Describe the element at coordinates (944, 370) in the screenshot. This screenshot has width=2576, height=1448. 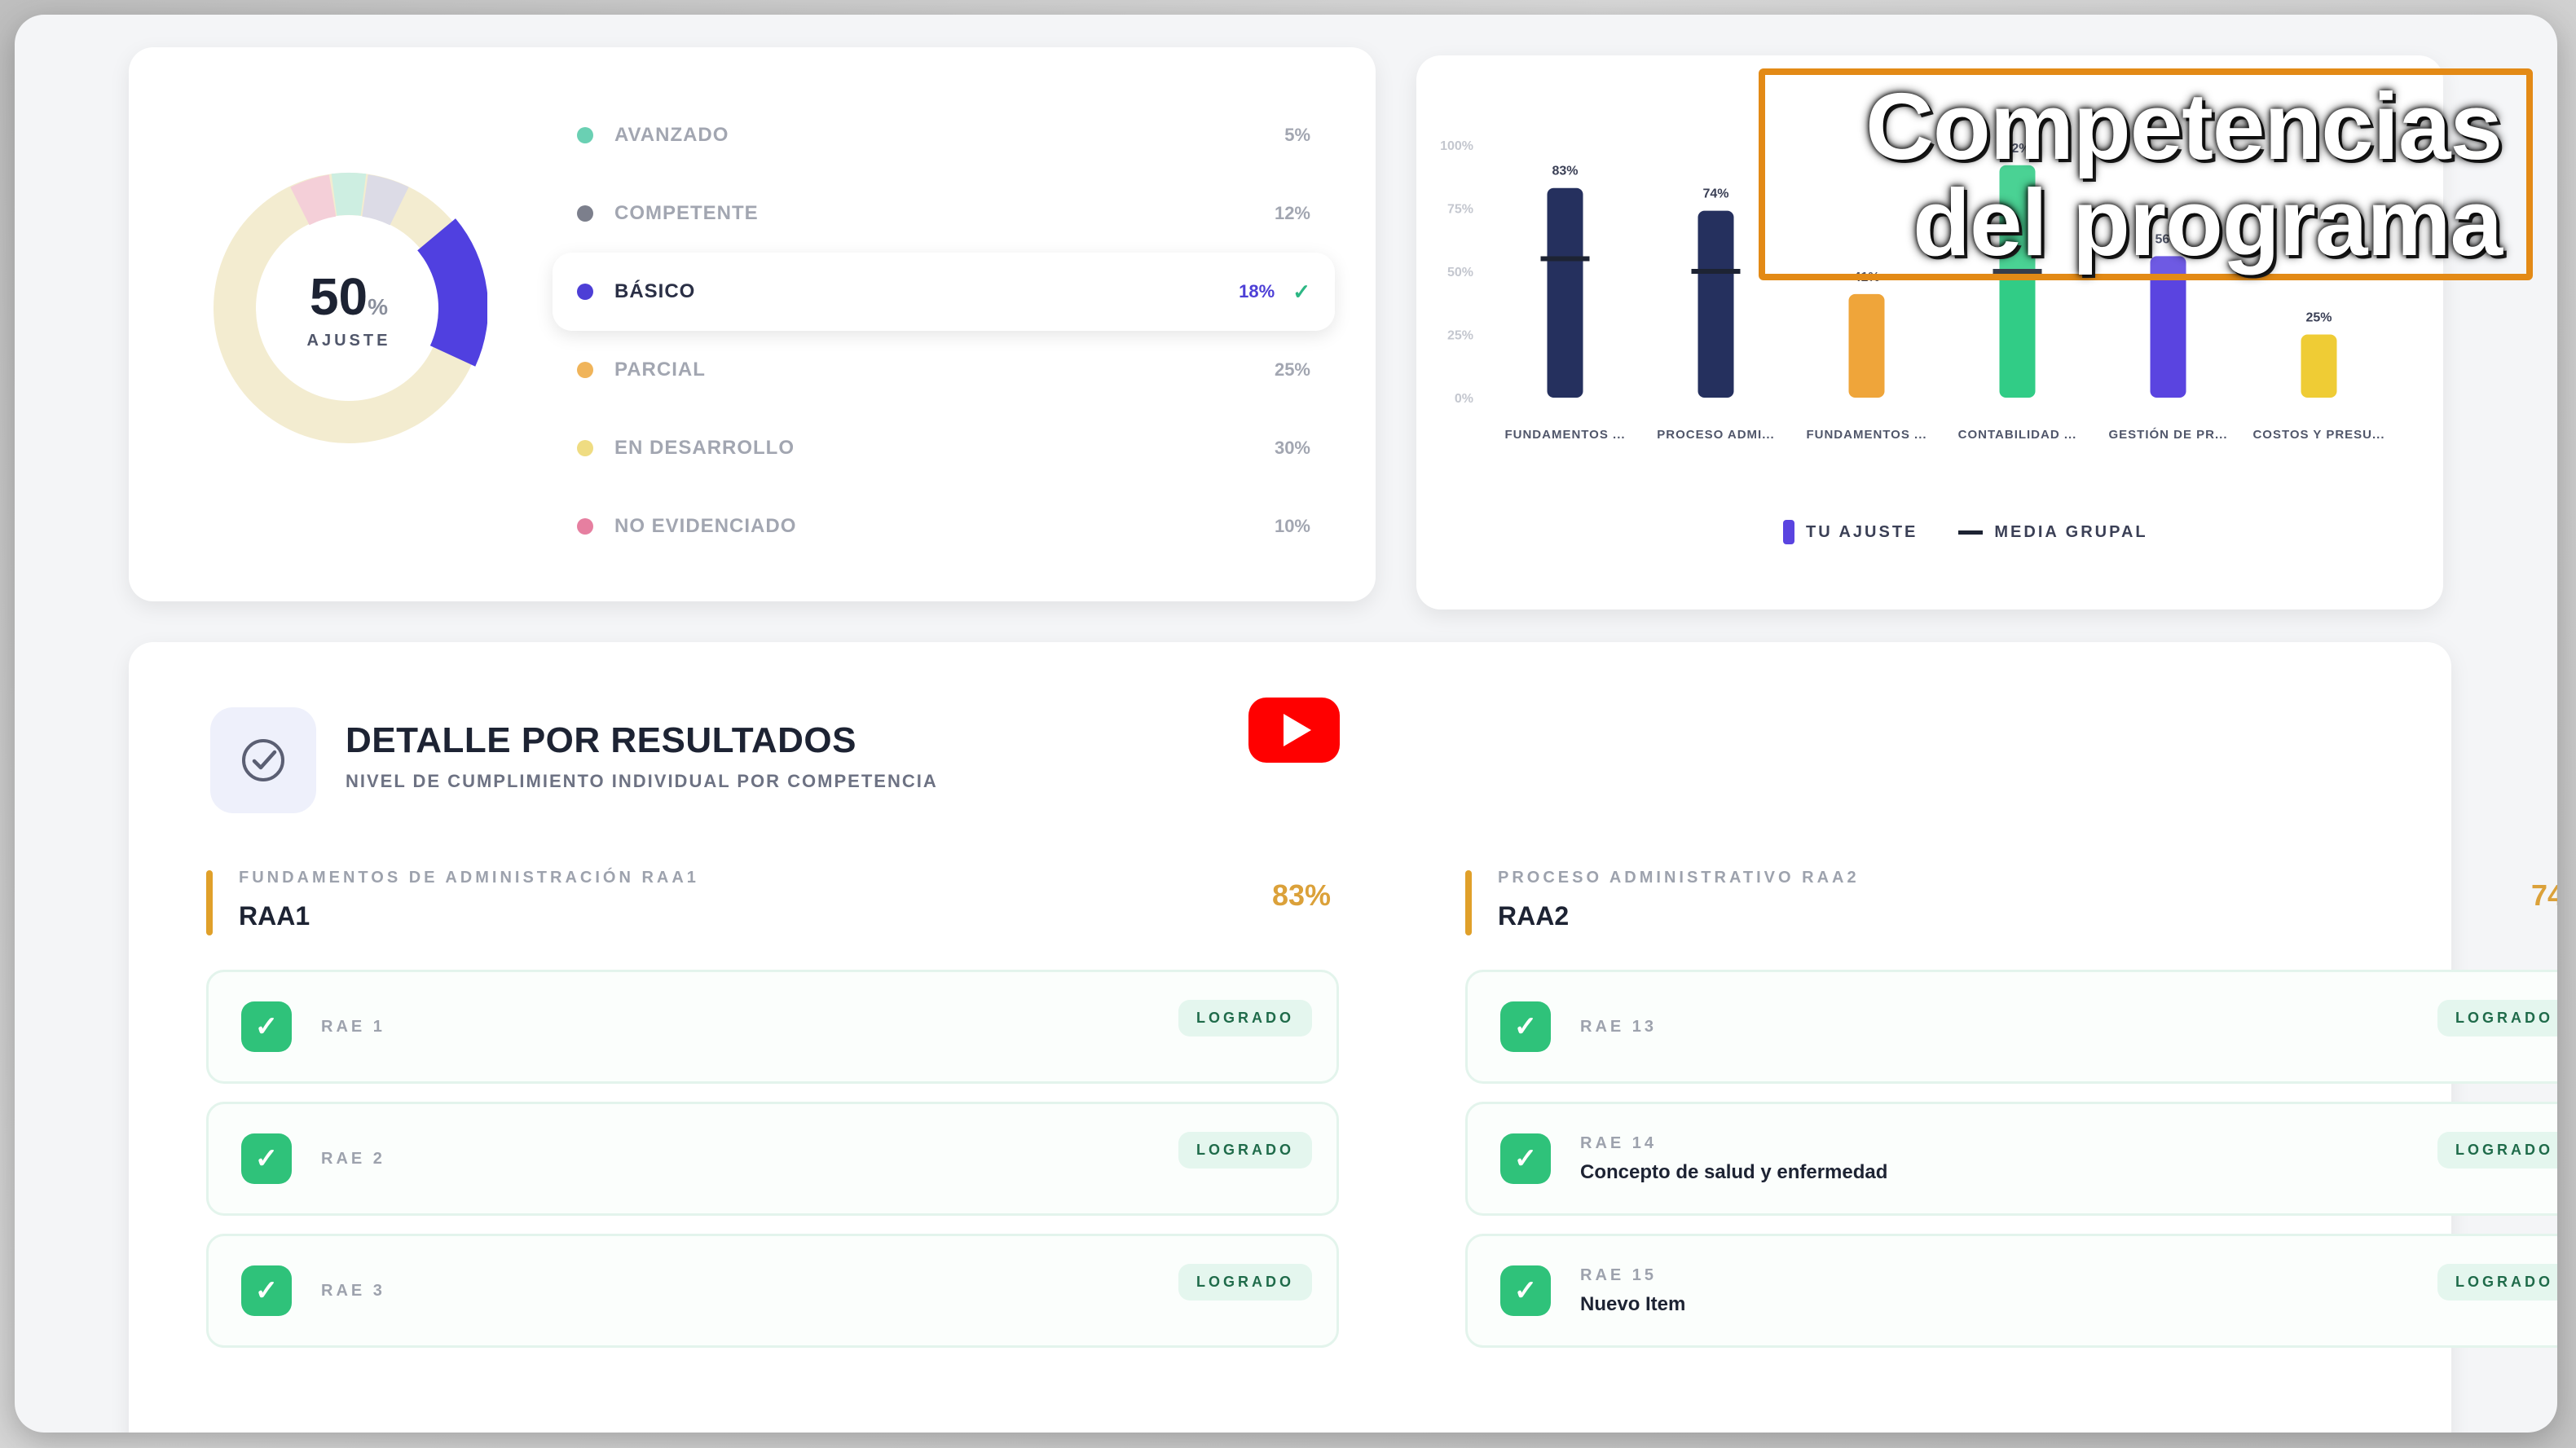
I see `level-row-parcial: PARCIAL 25%` at that location.